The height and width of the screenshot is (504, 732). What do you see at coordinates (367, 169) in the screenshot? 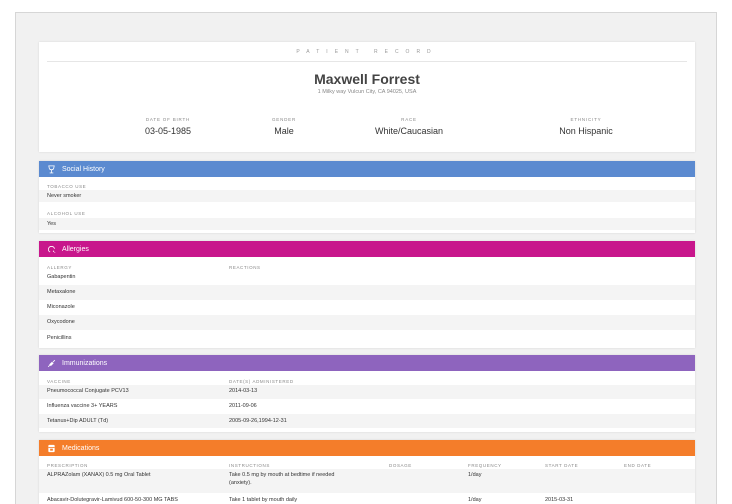
I see `social-history-header: Social History` at bounding box center [367, 169].